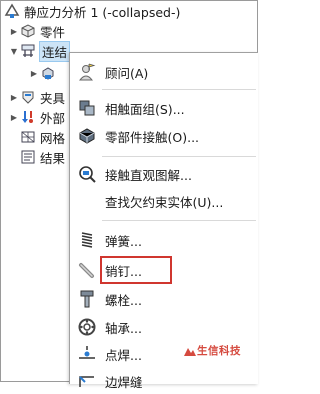  I want to click on parts-icon, so click(28, 31).